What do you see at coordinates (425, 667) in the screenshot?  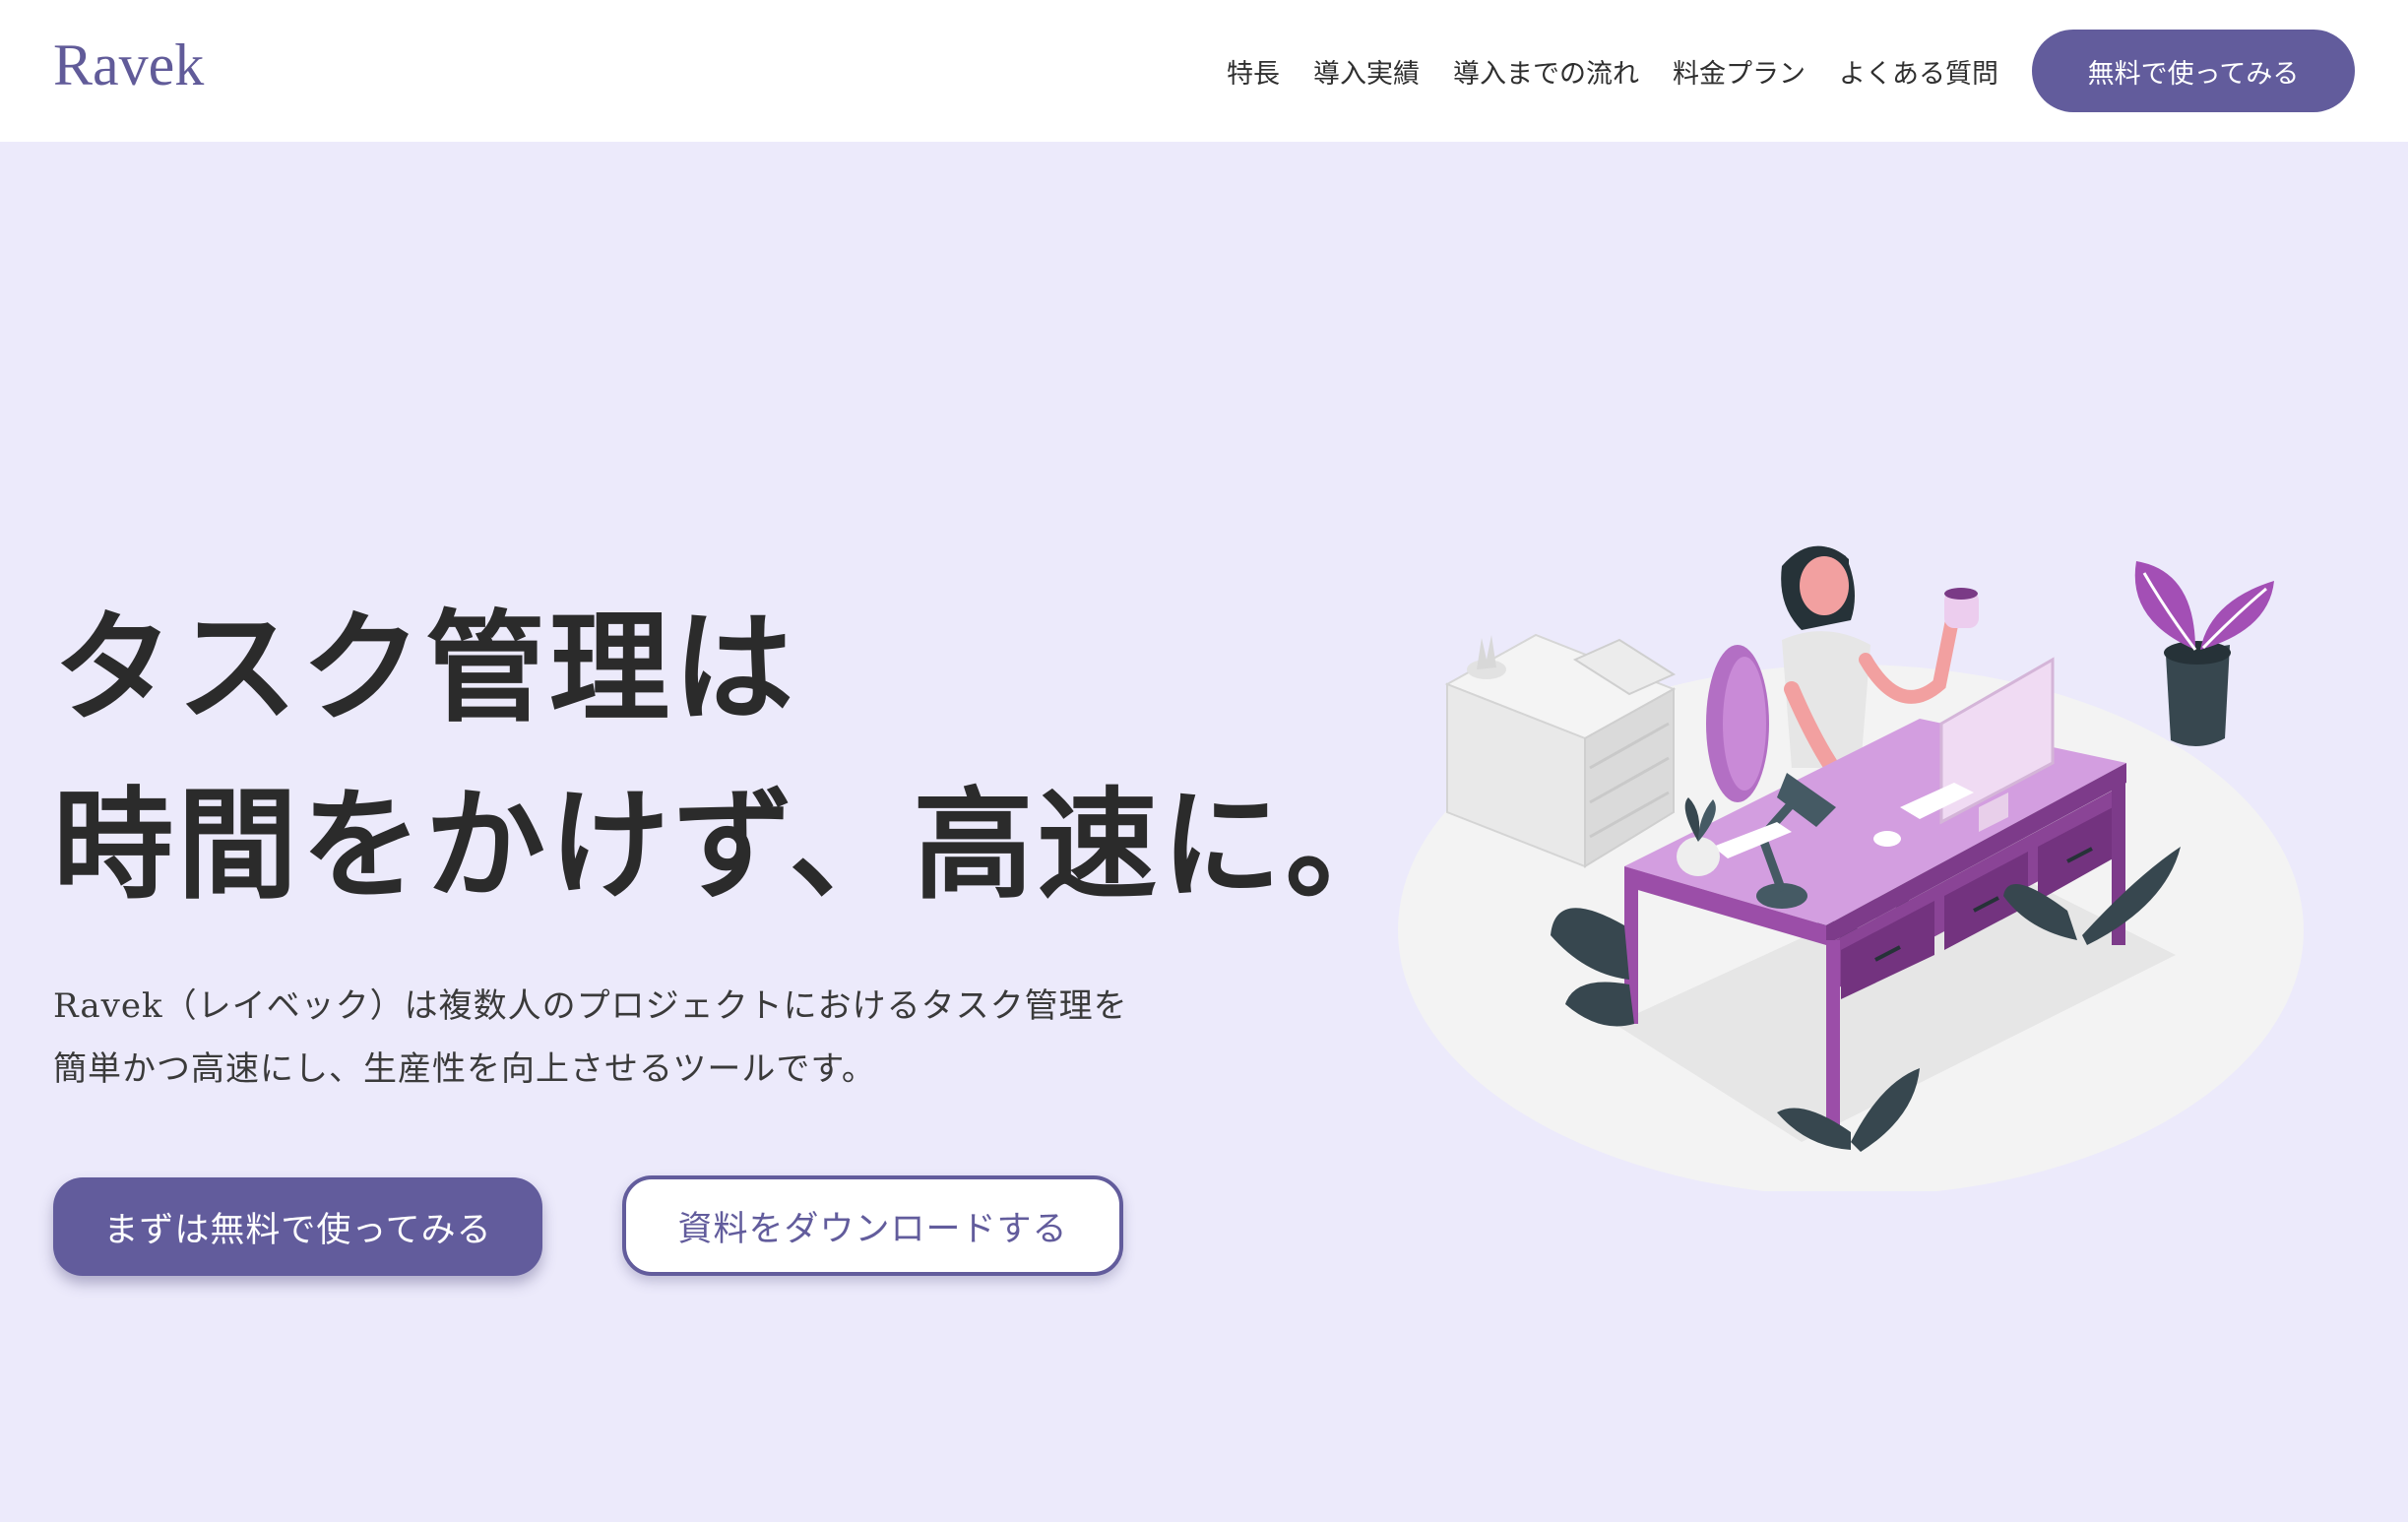 I see `hero-title-line-1: タスク管理は` at bounding box center [425, 667].